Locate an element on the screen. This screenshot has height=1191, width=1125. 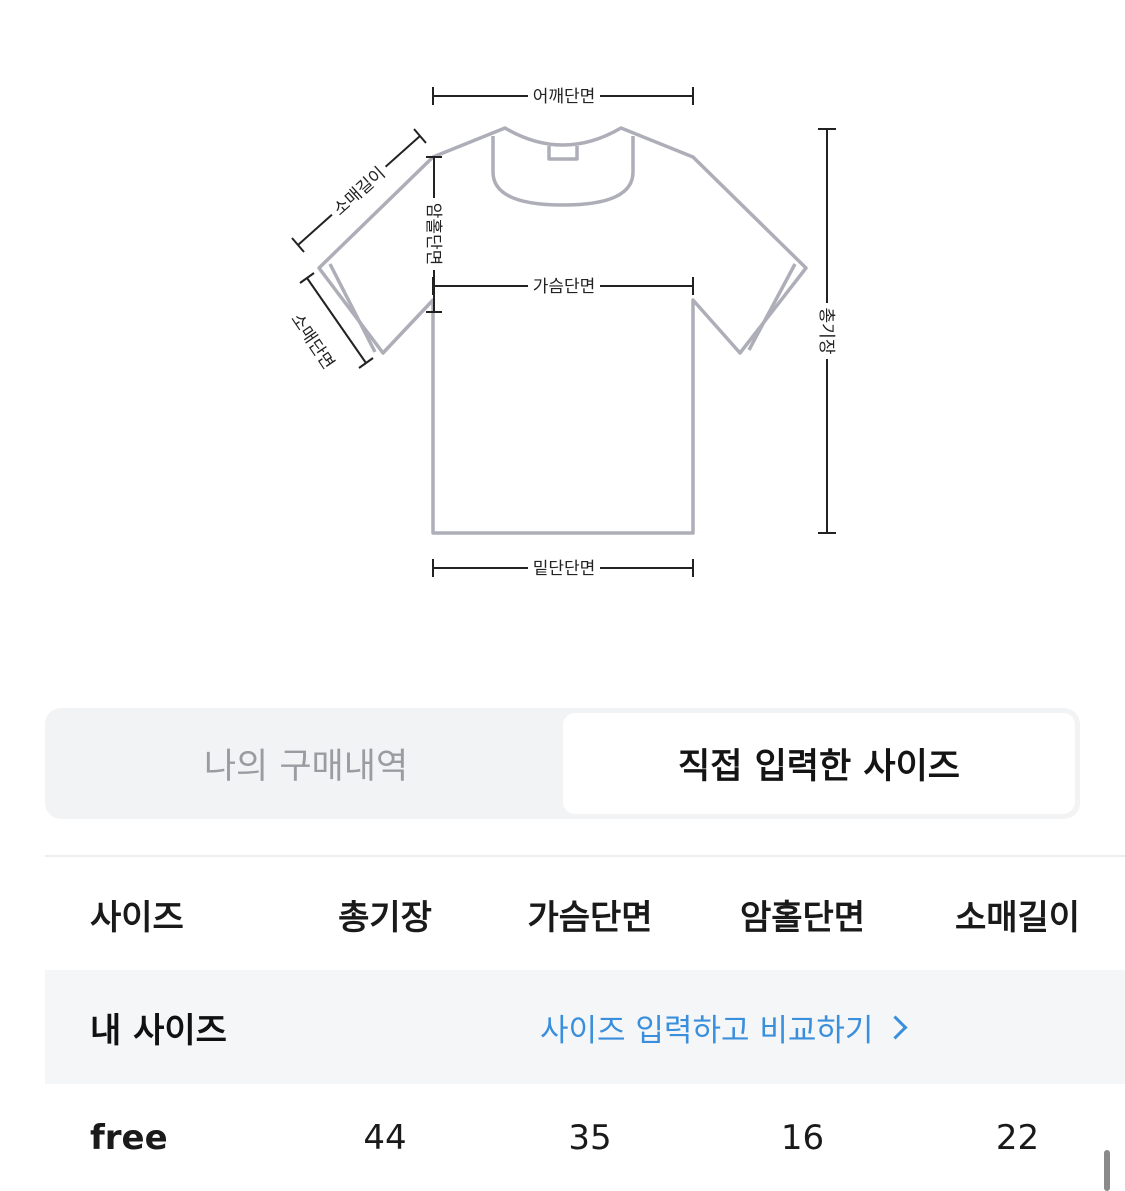
right-cuff-line is located at coordinates (772, 307).